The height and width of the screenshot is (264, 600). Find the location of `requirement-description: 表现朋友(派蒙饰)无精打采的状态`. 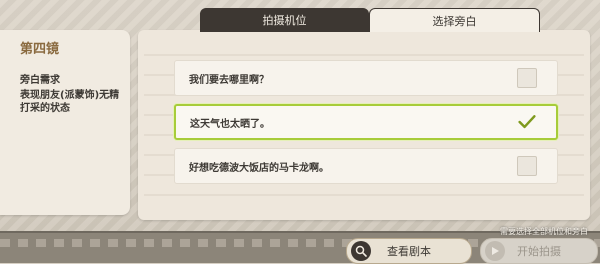

requirement-description: 表现朋友(派蒙饰)无精打采的状态 is located at coordinates (70, 102).